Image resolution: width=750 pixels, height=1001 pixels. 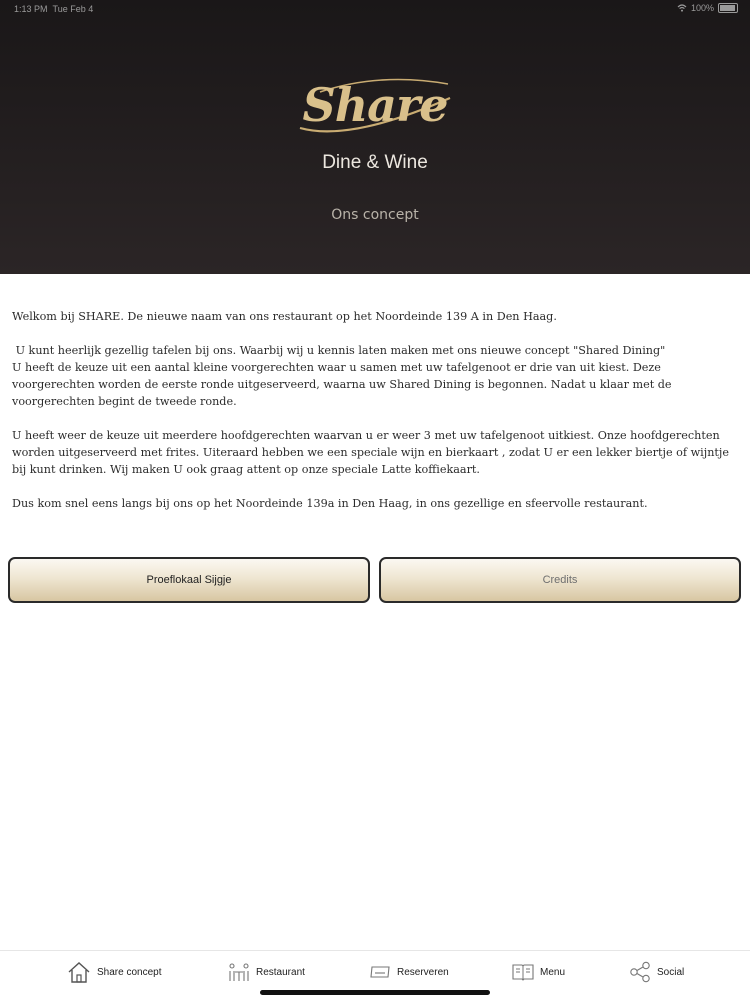 I want to click on status-time: 1:13 PM Tue Feb 4, so click(x=54, y=9).